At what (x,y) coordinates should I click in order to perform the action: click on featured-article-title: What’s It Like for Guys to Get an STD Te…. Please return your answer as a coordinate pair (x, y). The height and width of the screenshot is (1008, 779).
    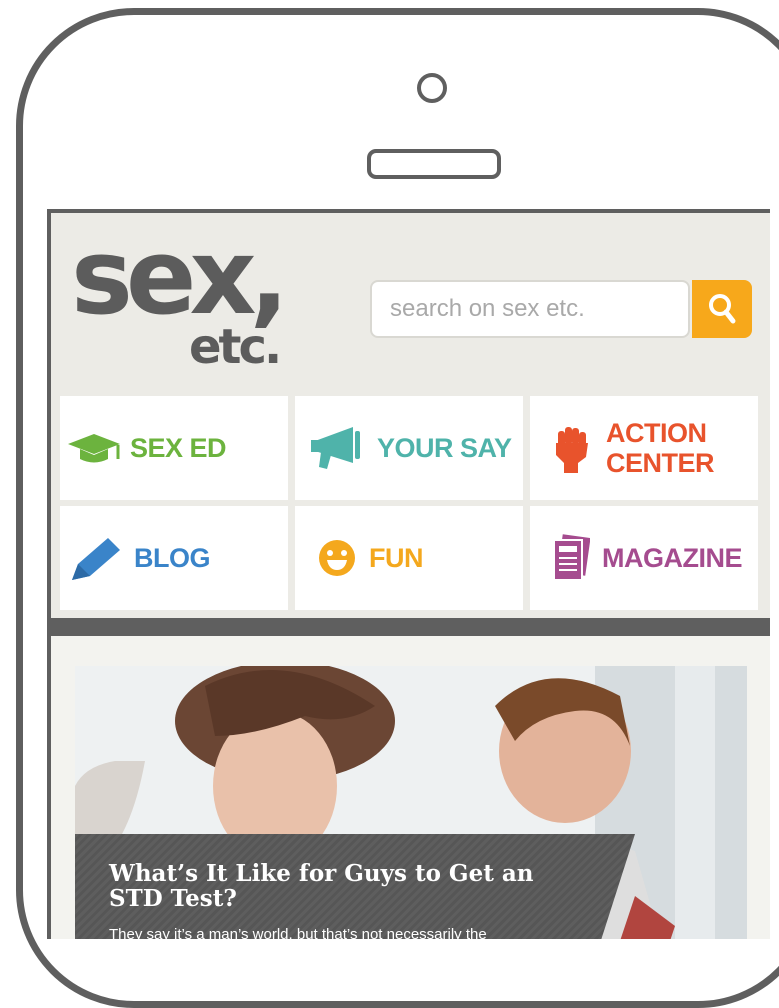
    Looking at the image, I should click on (344, 886).